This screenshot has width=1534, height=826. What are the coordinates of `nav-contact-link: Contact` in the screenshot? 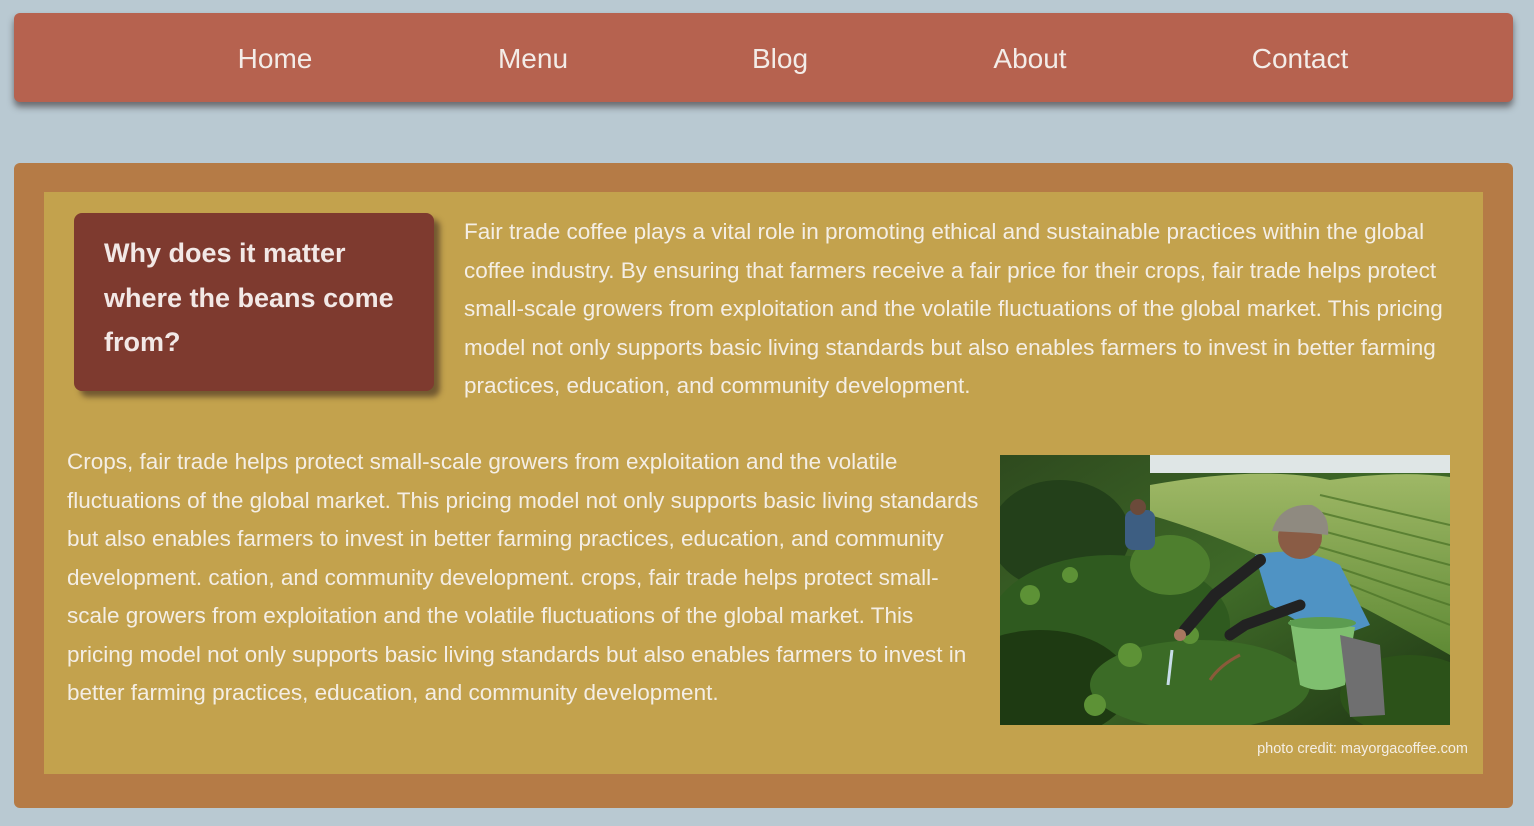 It's located at (1300, 57).